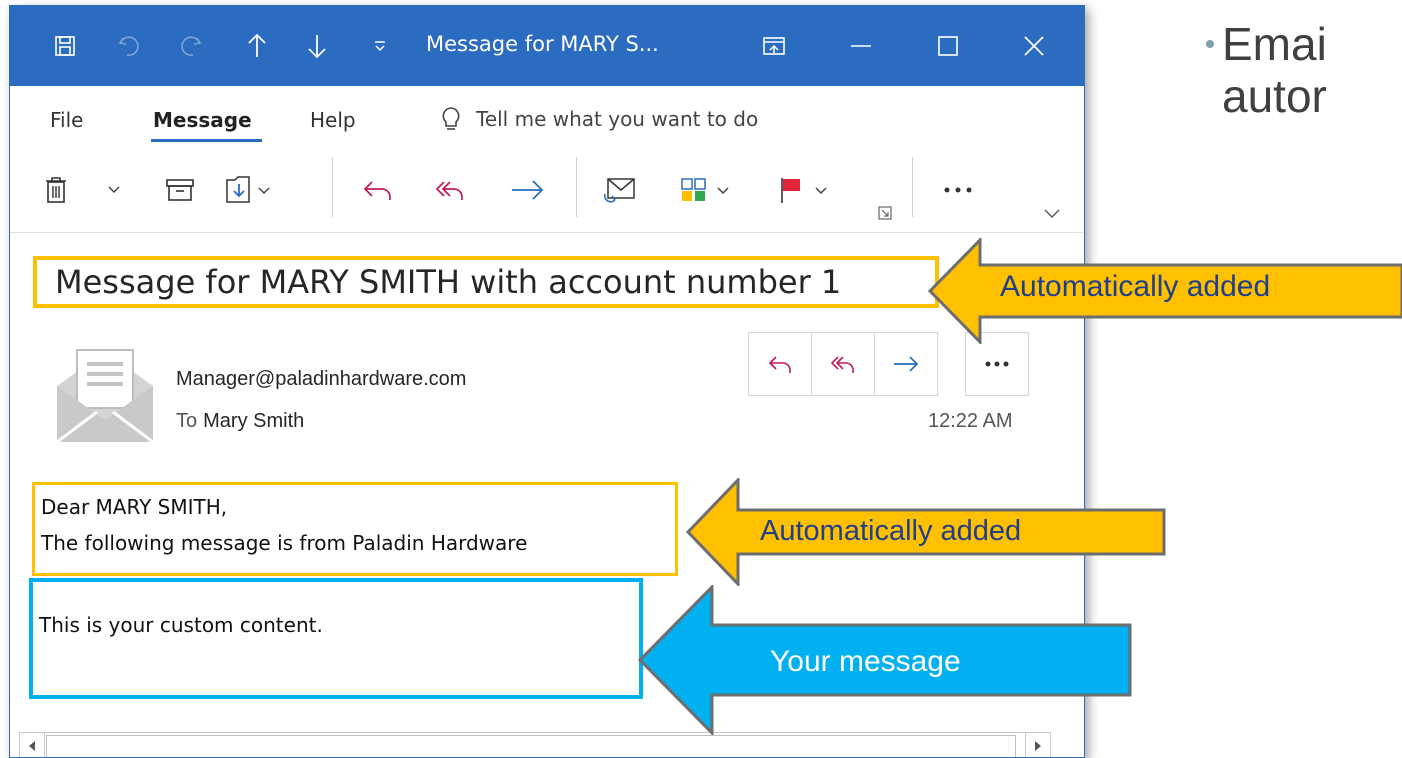  Describe the element at coordinates (948, 46) in the screenshot. I see `maximize-icon` at that location.